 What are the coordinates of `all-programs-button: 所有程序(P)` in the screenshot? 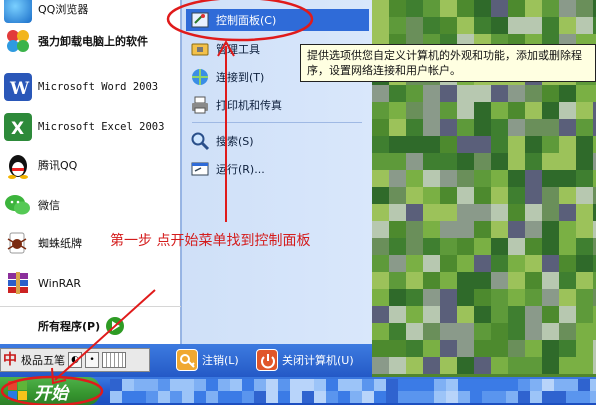 It's located at (90, 325).